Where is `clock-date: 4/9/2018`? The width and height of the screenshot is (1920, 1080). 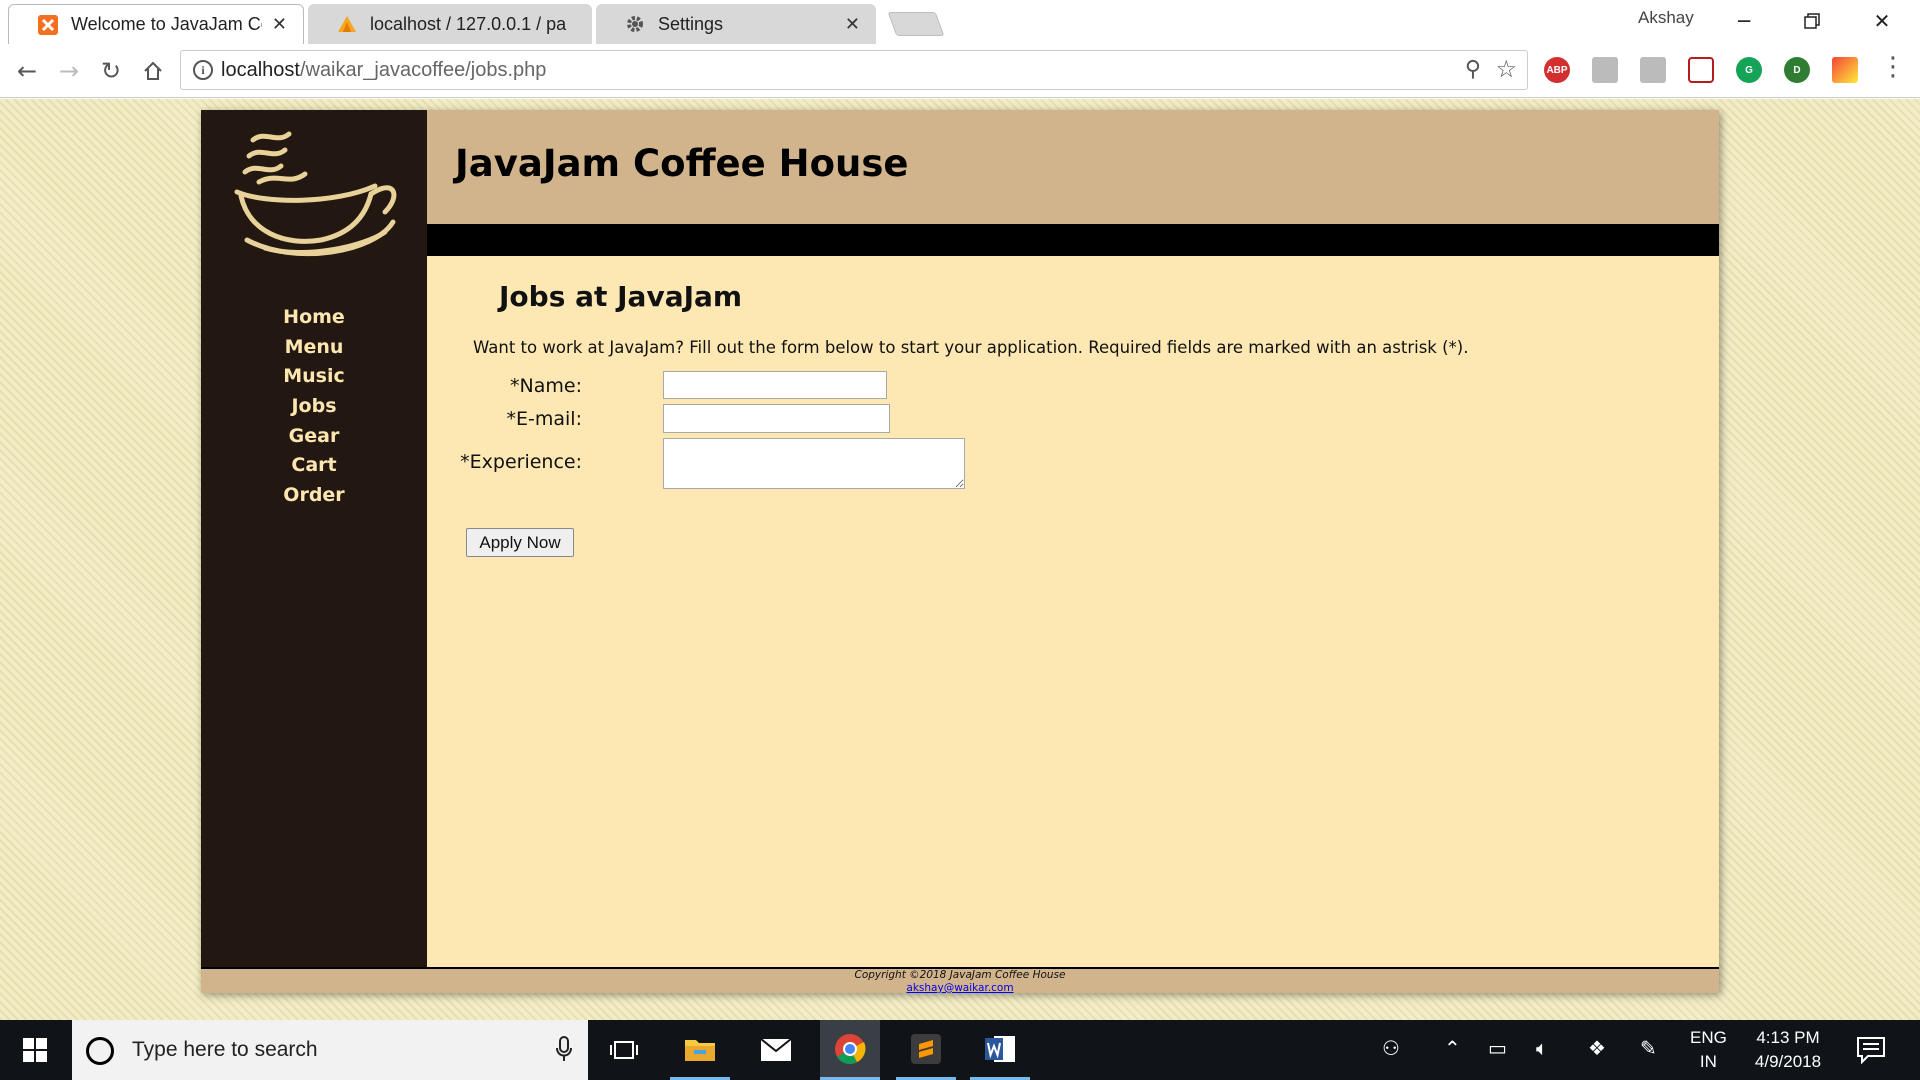
clock-date: 4/9/2018 is located at coordinates (1788, 1061).